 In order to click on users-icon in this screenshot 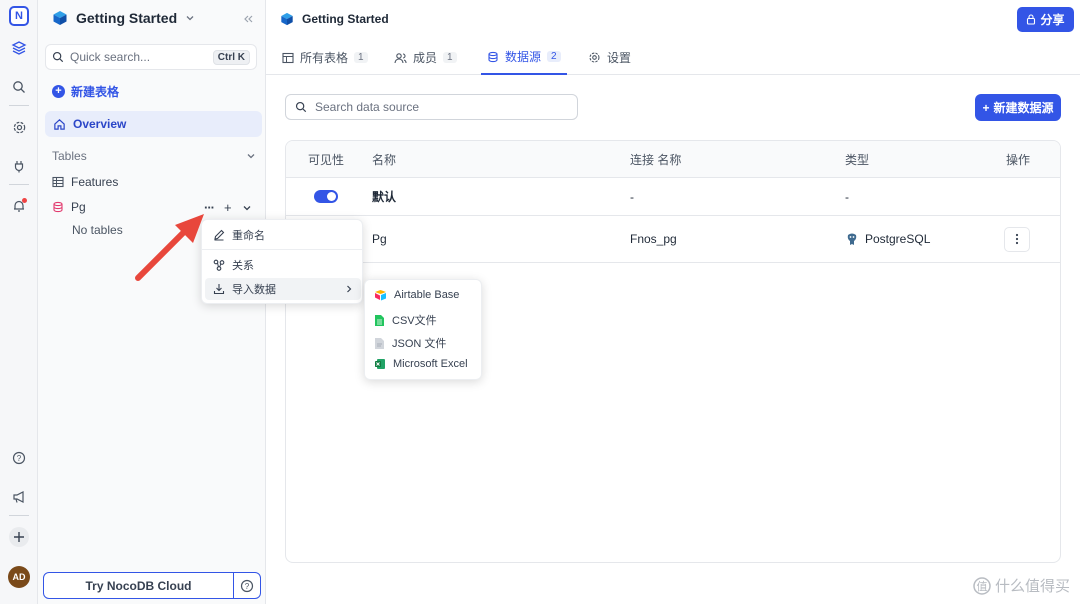, I will do `click(400, 57)`.